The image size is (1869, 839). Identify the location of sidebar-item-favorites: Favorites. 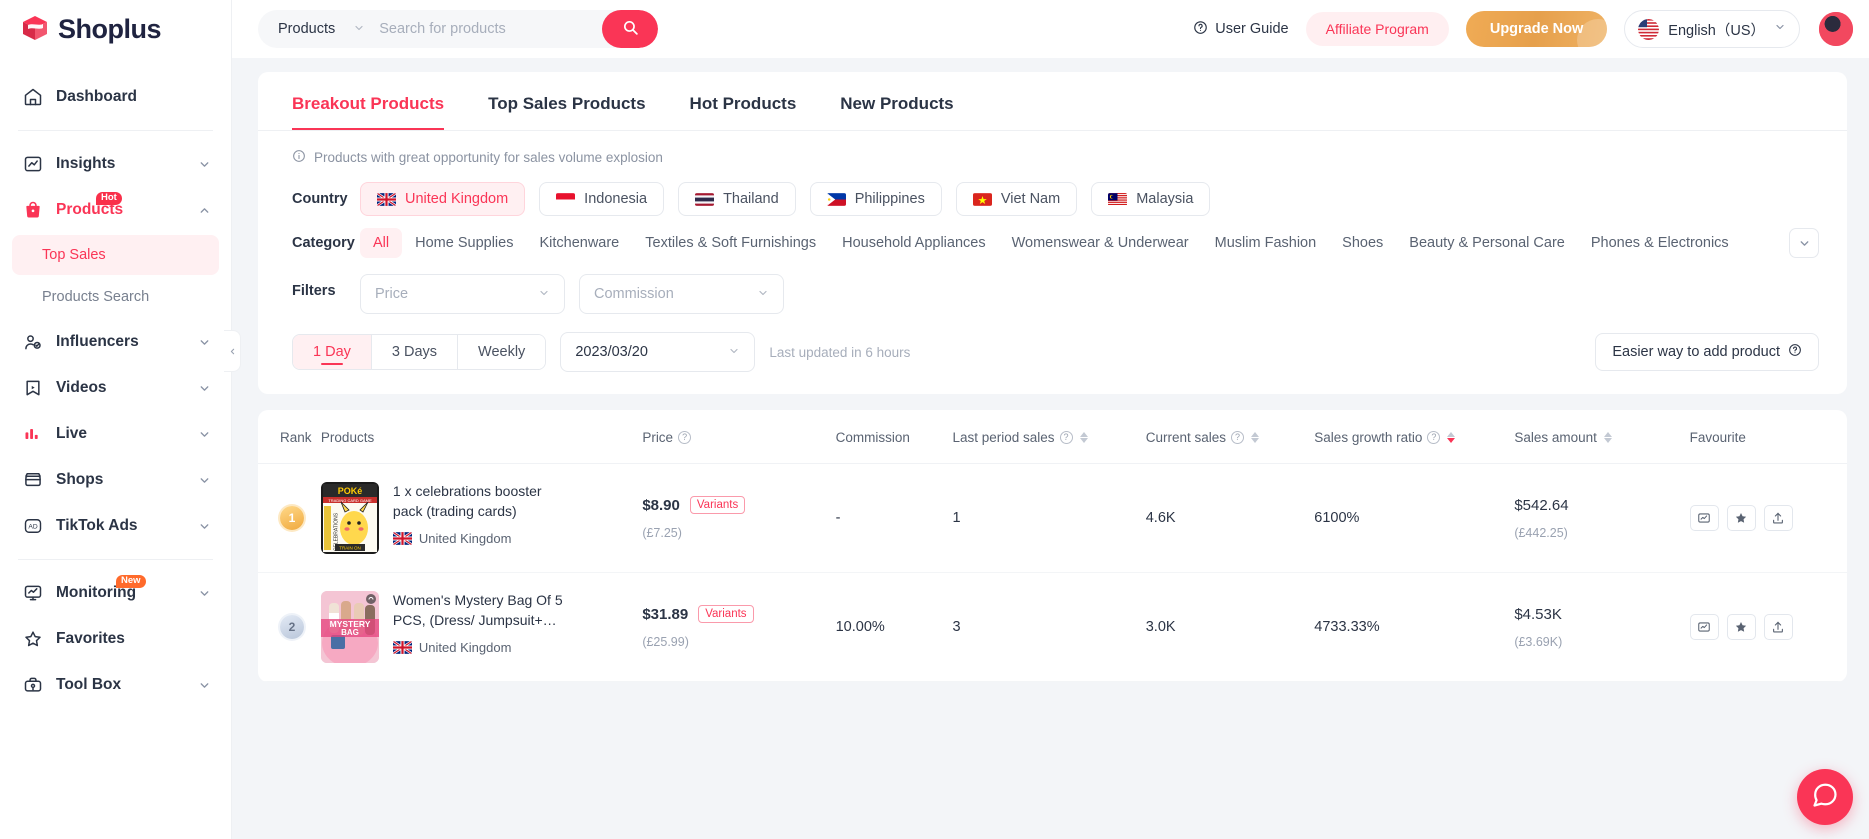
(115, 639).